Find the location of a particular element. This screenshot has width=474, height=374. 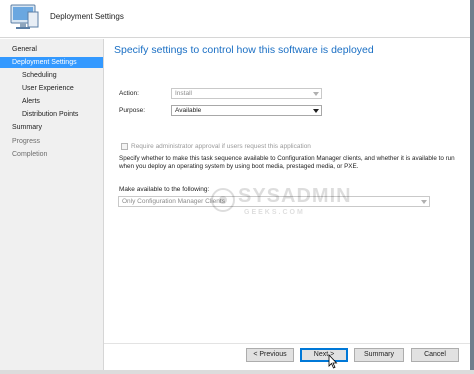

sidebar-item-progress: Progress is located at coordinates (26, 141).